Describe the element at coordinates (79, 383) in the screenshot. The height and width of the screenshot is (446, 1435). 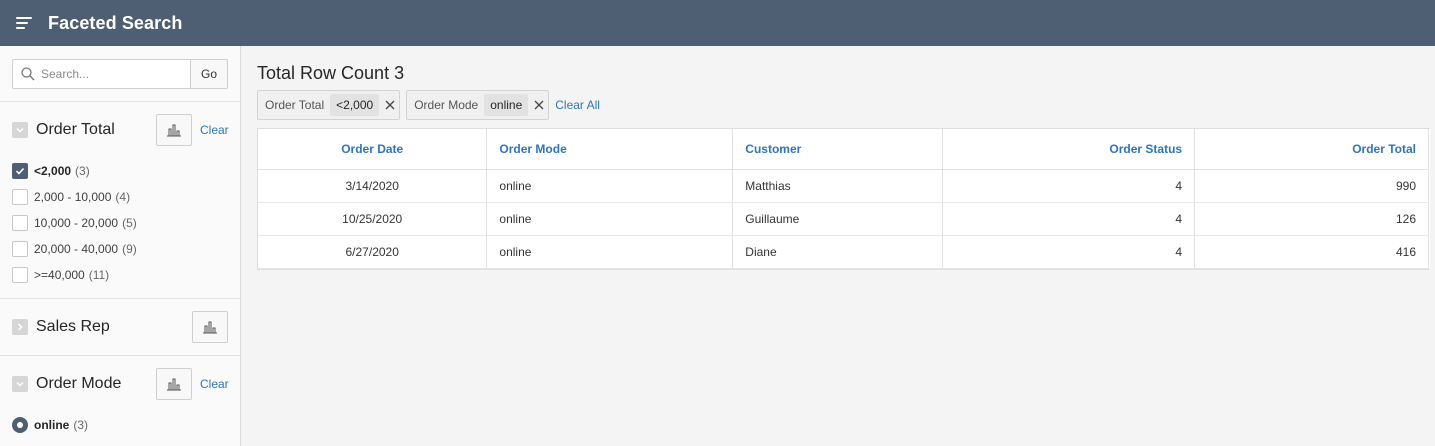
I see `facet-title: Order Mode` at that location.